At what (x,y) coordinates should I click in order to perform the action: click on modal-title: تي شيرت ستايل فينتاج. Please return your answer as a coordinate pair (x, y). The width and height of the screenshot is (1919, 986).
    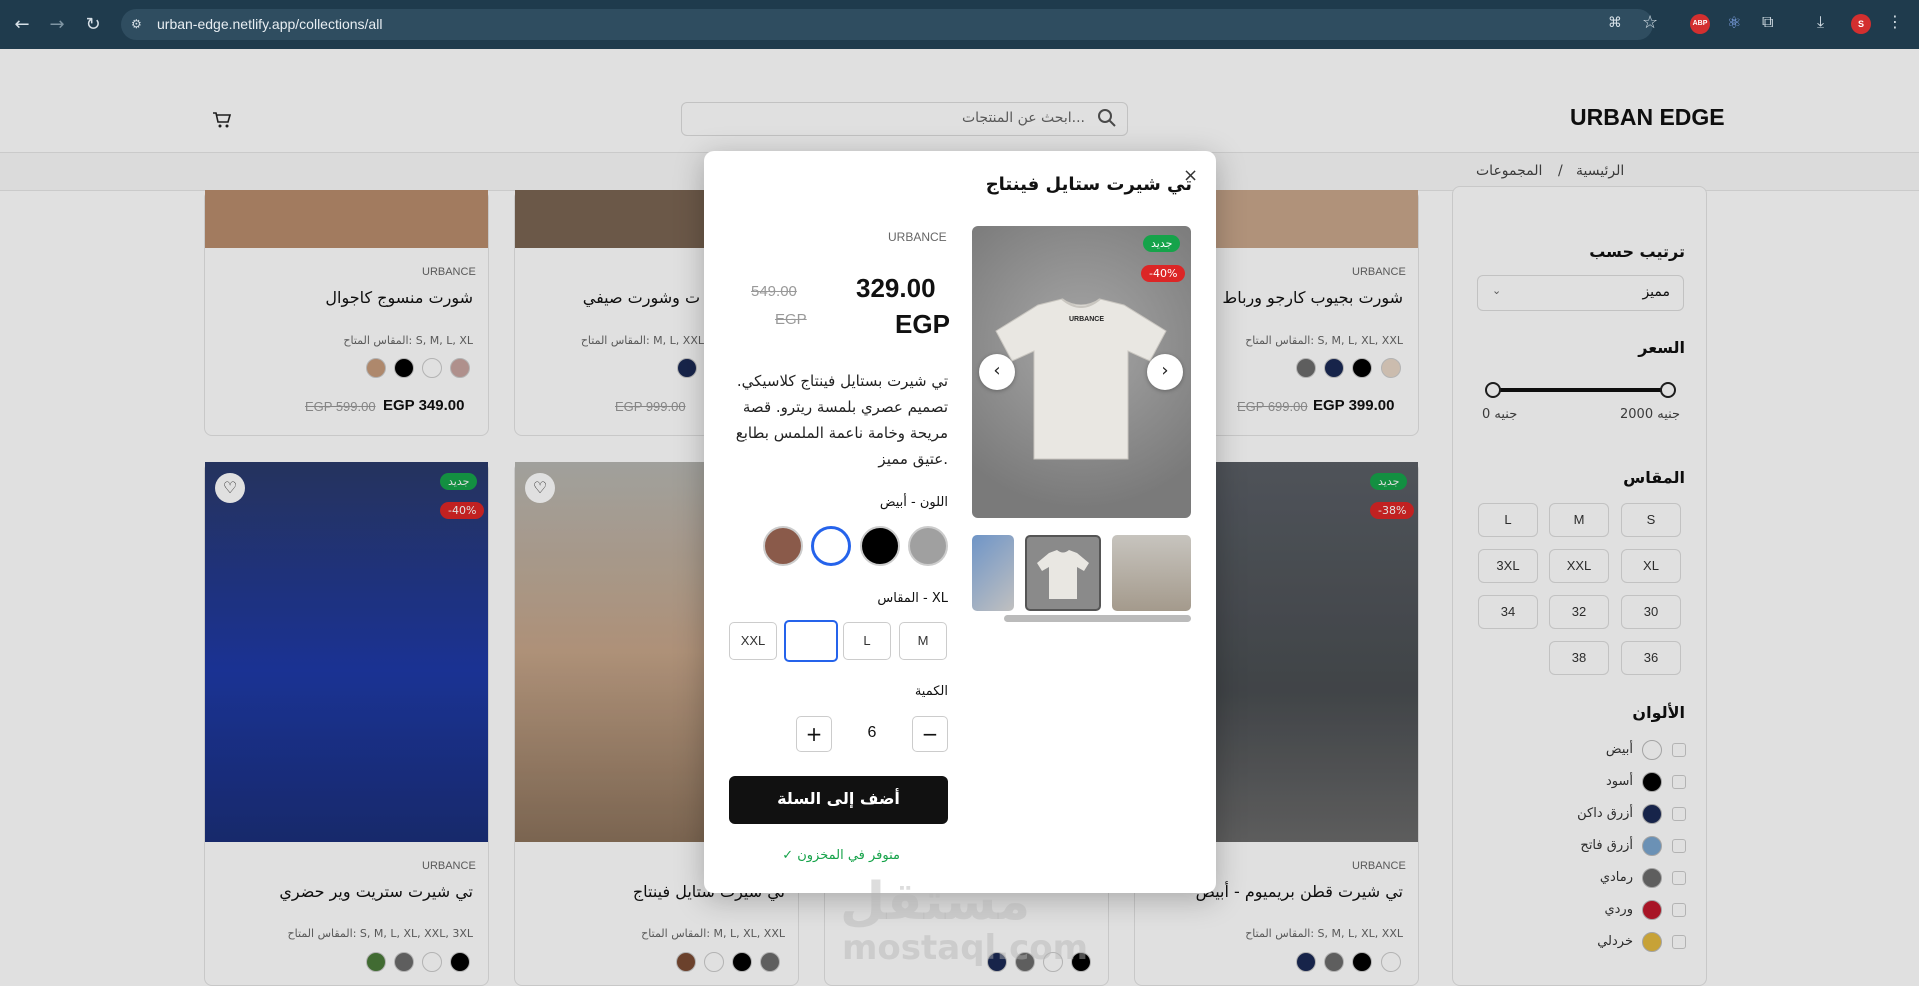
    Looking at the image, I should click on (1088, 184).